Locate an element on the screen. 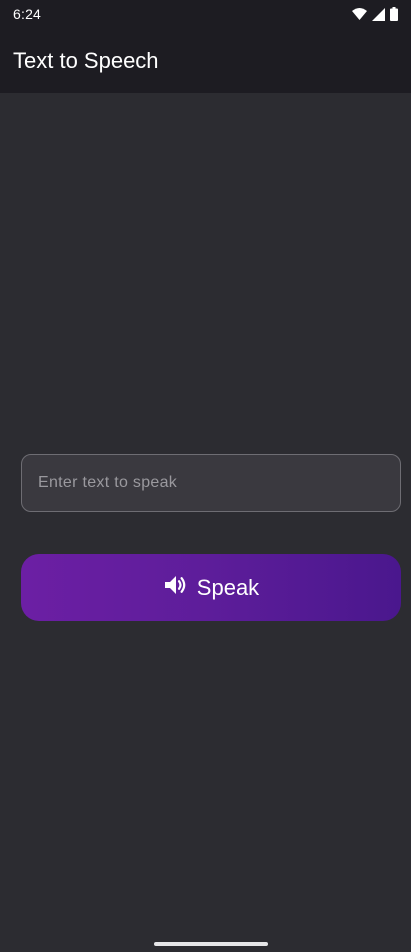 Image resolution: width=411 pixels, height=952 pixels. app-bar: Text to Speech is located at coordinates (205, 60).